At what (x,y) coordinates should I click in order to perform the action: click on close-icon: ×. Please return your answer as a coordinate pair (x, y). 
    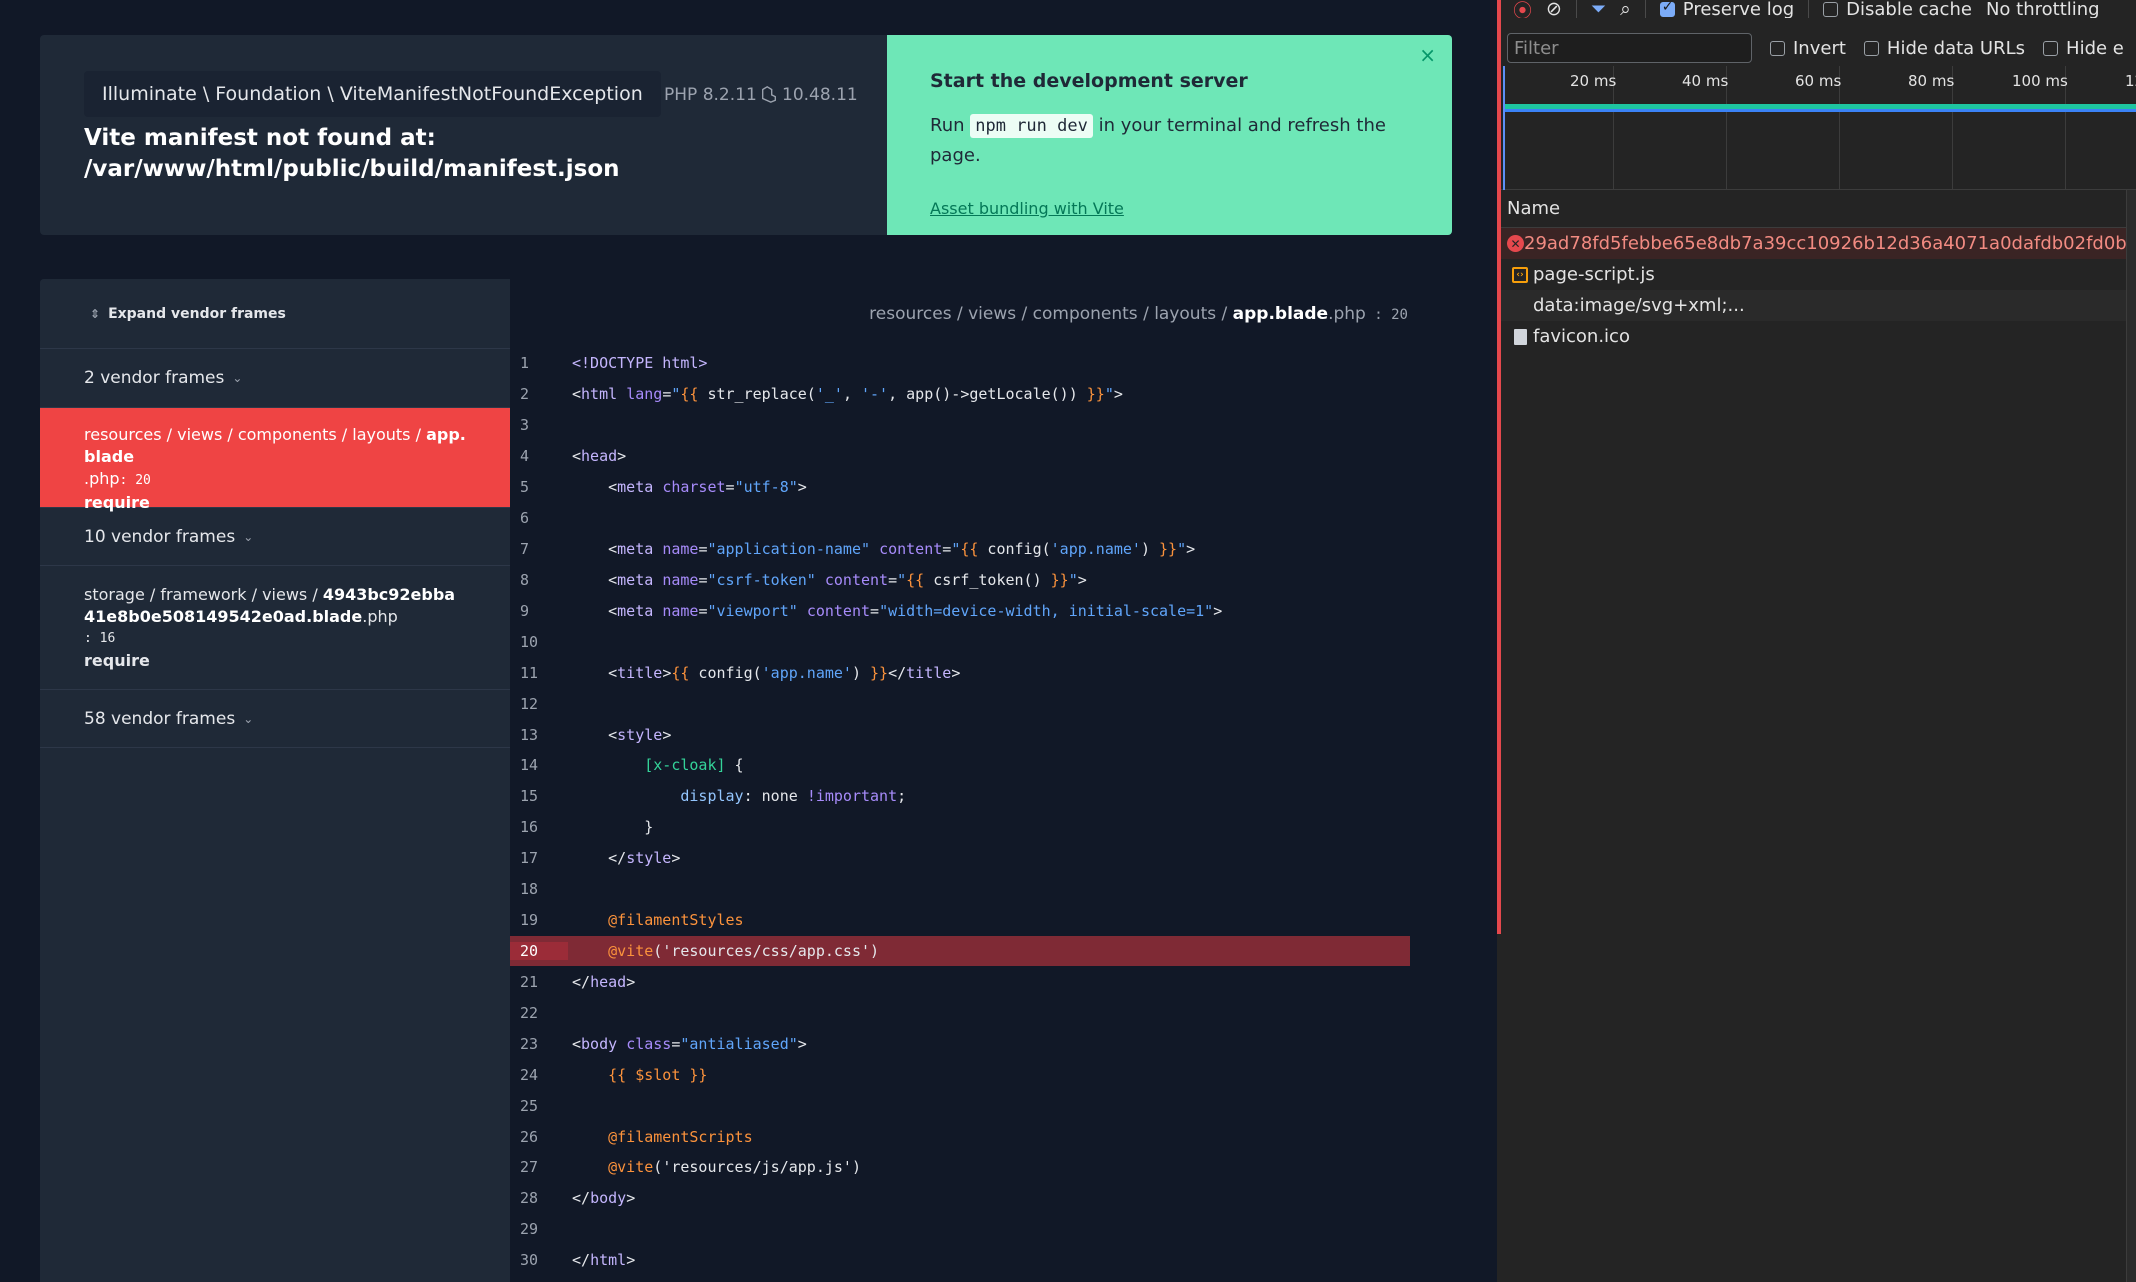
    Looking at the image, I should click on (1427, 55).